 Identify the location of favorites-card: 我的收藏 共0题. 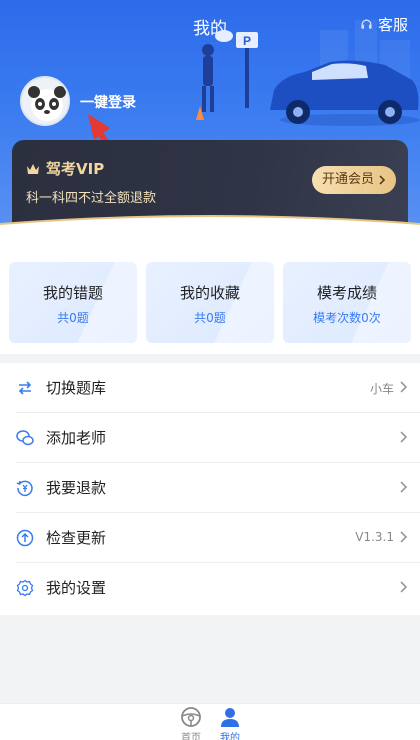
(210, 302).